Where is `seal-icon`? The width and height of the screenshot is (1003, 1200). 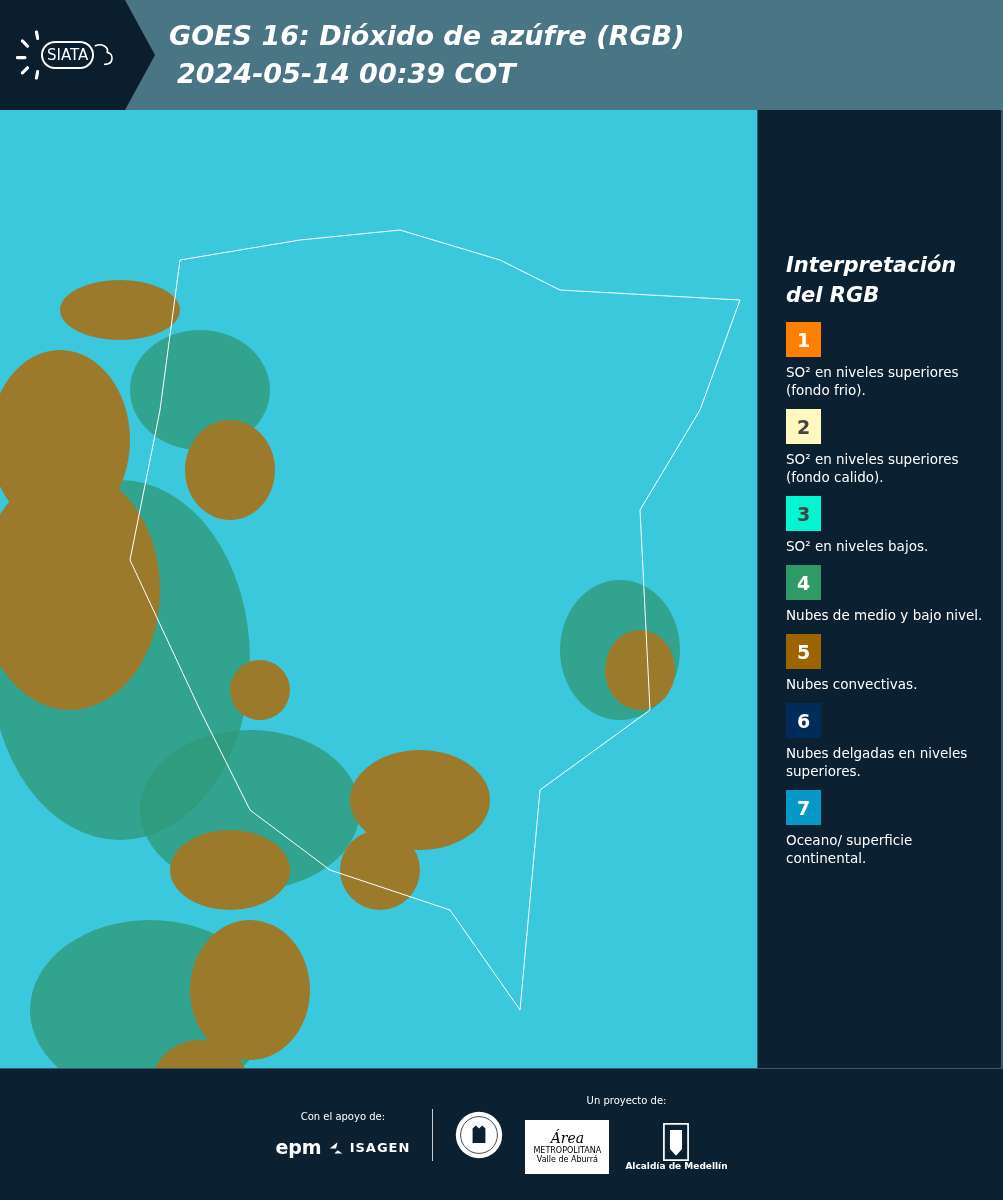
seal-icon is located at coordinates (479, 1134).